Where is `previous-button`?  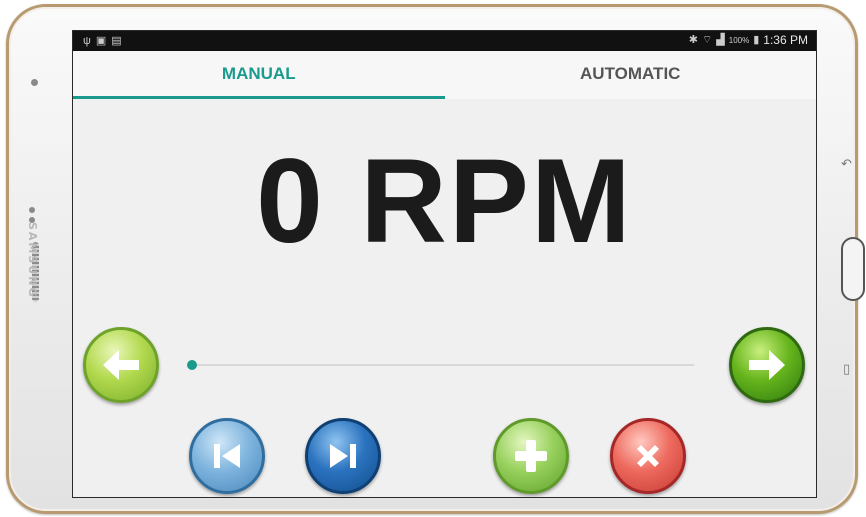
previous-button is located at coordinates (227, 456).